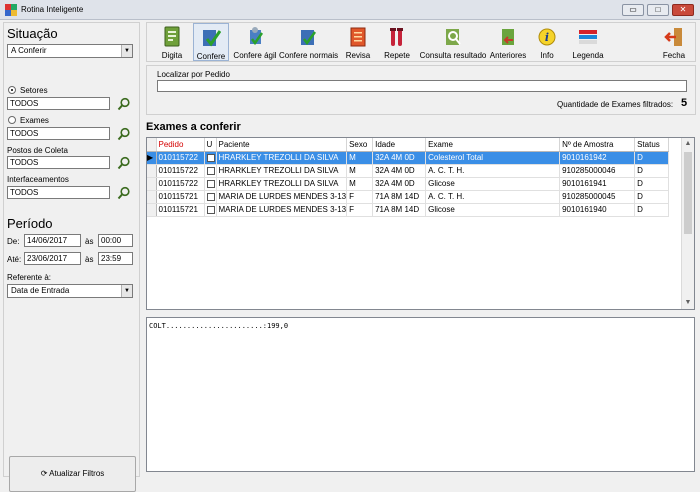 Image resolution: width=700 pixels, height=492 pixels. I want to click on de-date-field: 14/06/2017, so click(52, 240).